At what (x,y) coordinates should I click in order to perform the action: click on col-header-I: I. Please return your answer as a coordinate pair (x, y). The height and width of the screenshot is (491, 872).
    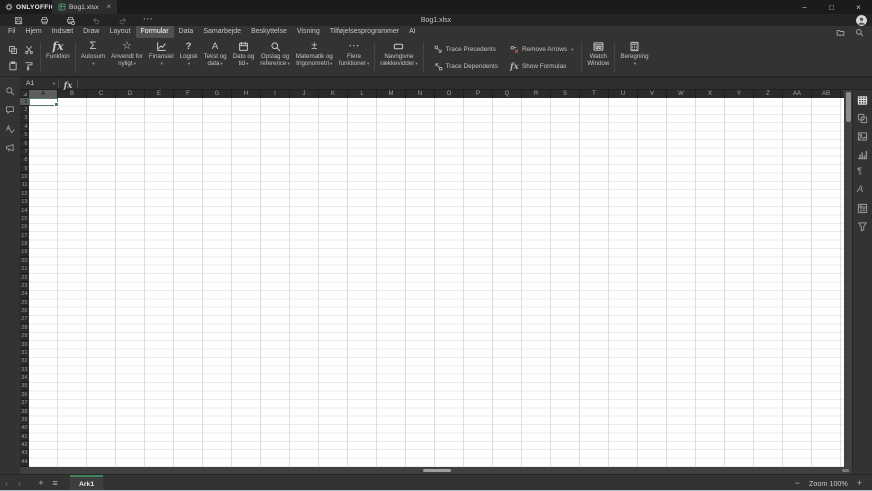
    Looking at the image, I should click on (275, 94).